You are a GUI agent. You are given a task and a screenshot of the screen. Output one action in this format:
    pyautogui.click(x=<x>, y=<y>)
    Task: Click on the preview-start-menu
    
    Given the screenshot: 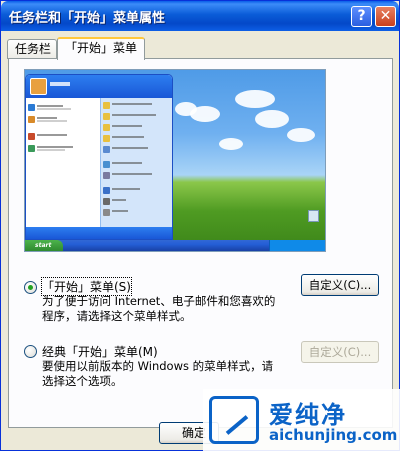 What is the action you would take?
    pyautogui.click(x=99, y=157)
    